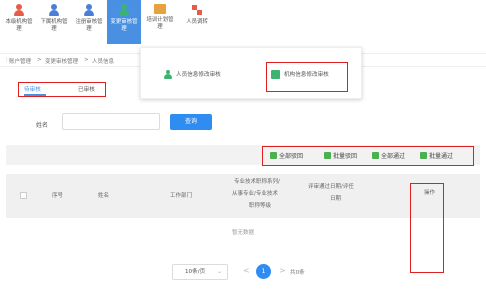  What do you see at coordinates (111, 121) in the screenshot?
I see `name-search-input` at bounding box center [111, 121].